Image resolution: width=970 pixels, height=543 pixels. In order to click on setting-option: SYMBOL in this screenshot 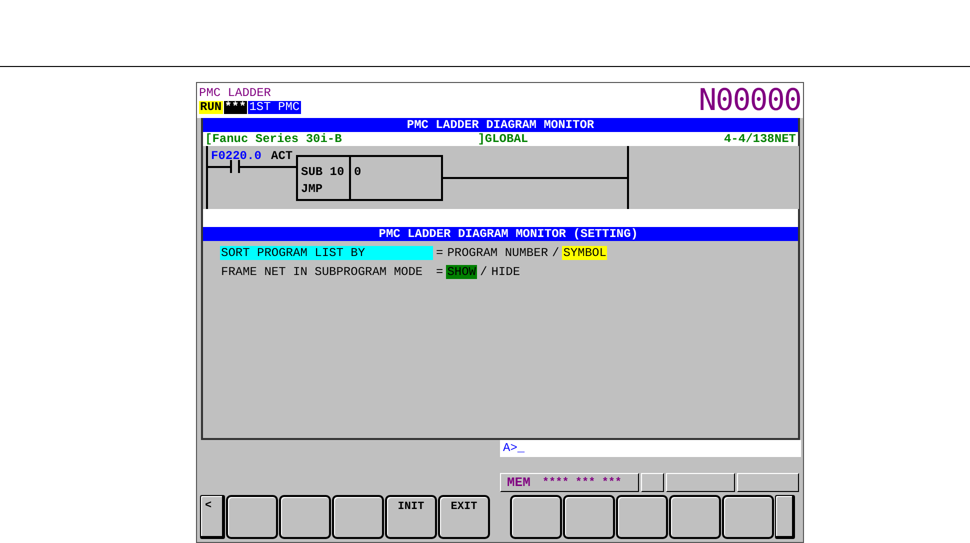, I will do `click(585, 253)`.